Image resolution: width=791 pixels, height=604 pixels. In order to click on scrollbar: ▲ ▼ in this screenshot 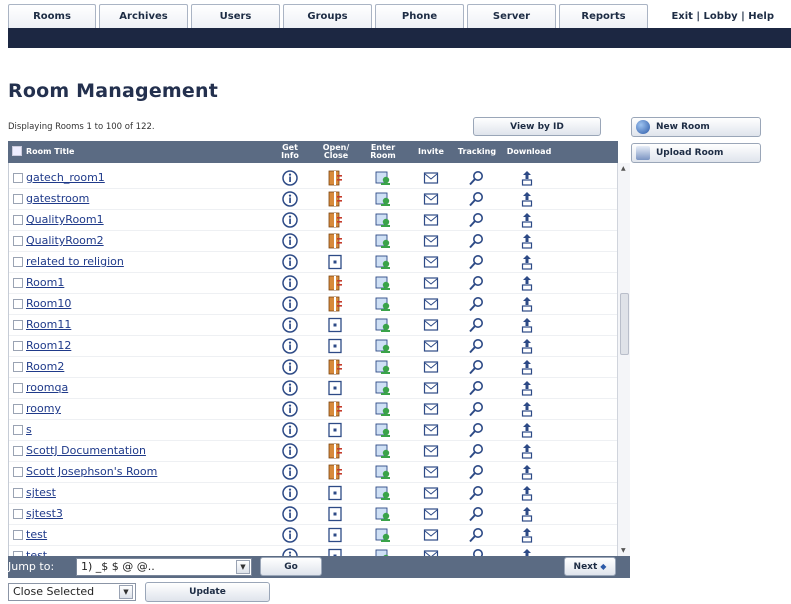, I will do `click(623, 359)`.